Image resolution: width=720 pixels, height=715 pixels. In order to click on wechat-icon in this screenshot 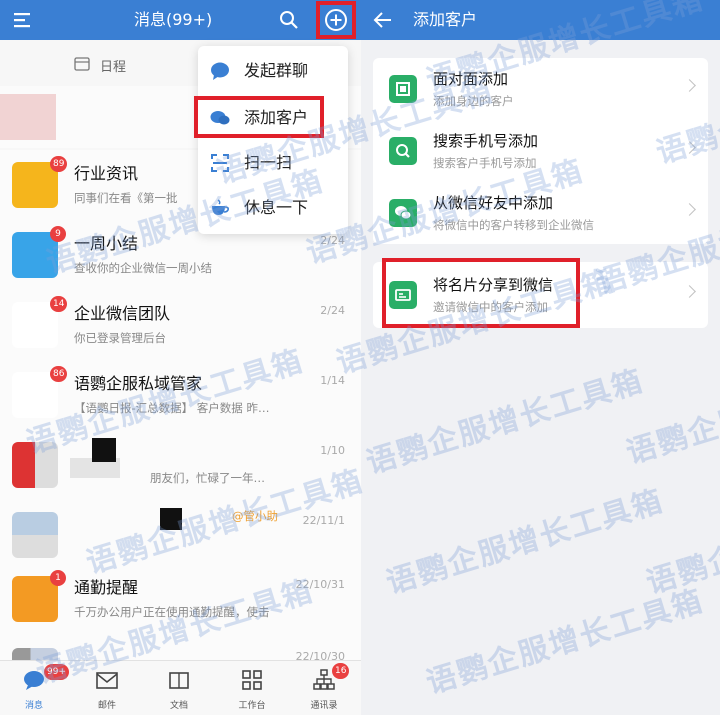, I will do `click(403, 213)`.